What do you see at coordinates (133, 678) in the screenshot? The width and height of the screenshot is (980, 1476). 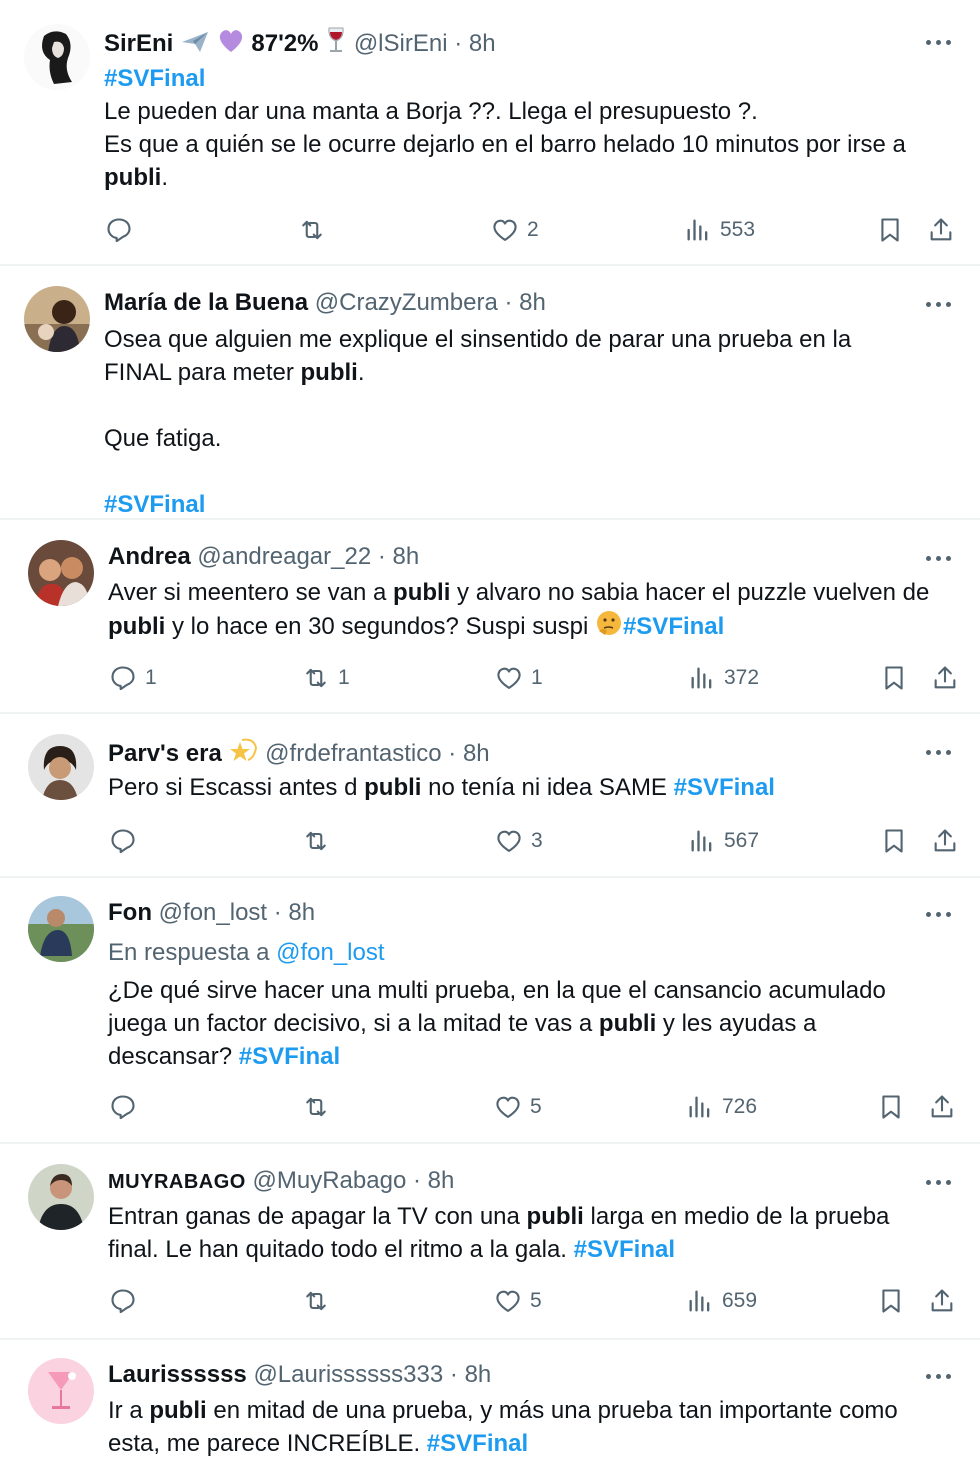 I see `reply-button: 1` at bounding box center [133, 678].